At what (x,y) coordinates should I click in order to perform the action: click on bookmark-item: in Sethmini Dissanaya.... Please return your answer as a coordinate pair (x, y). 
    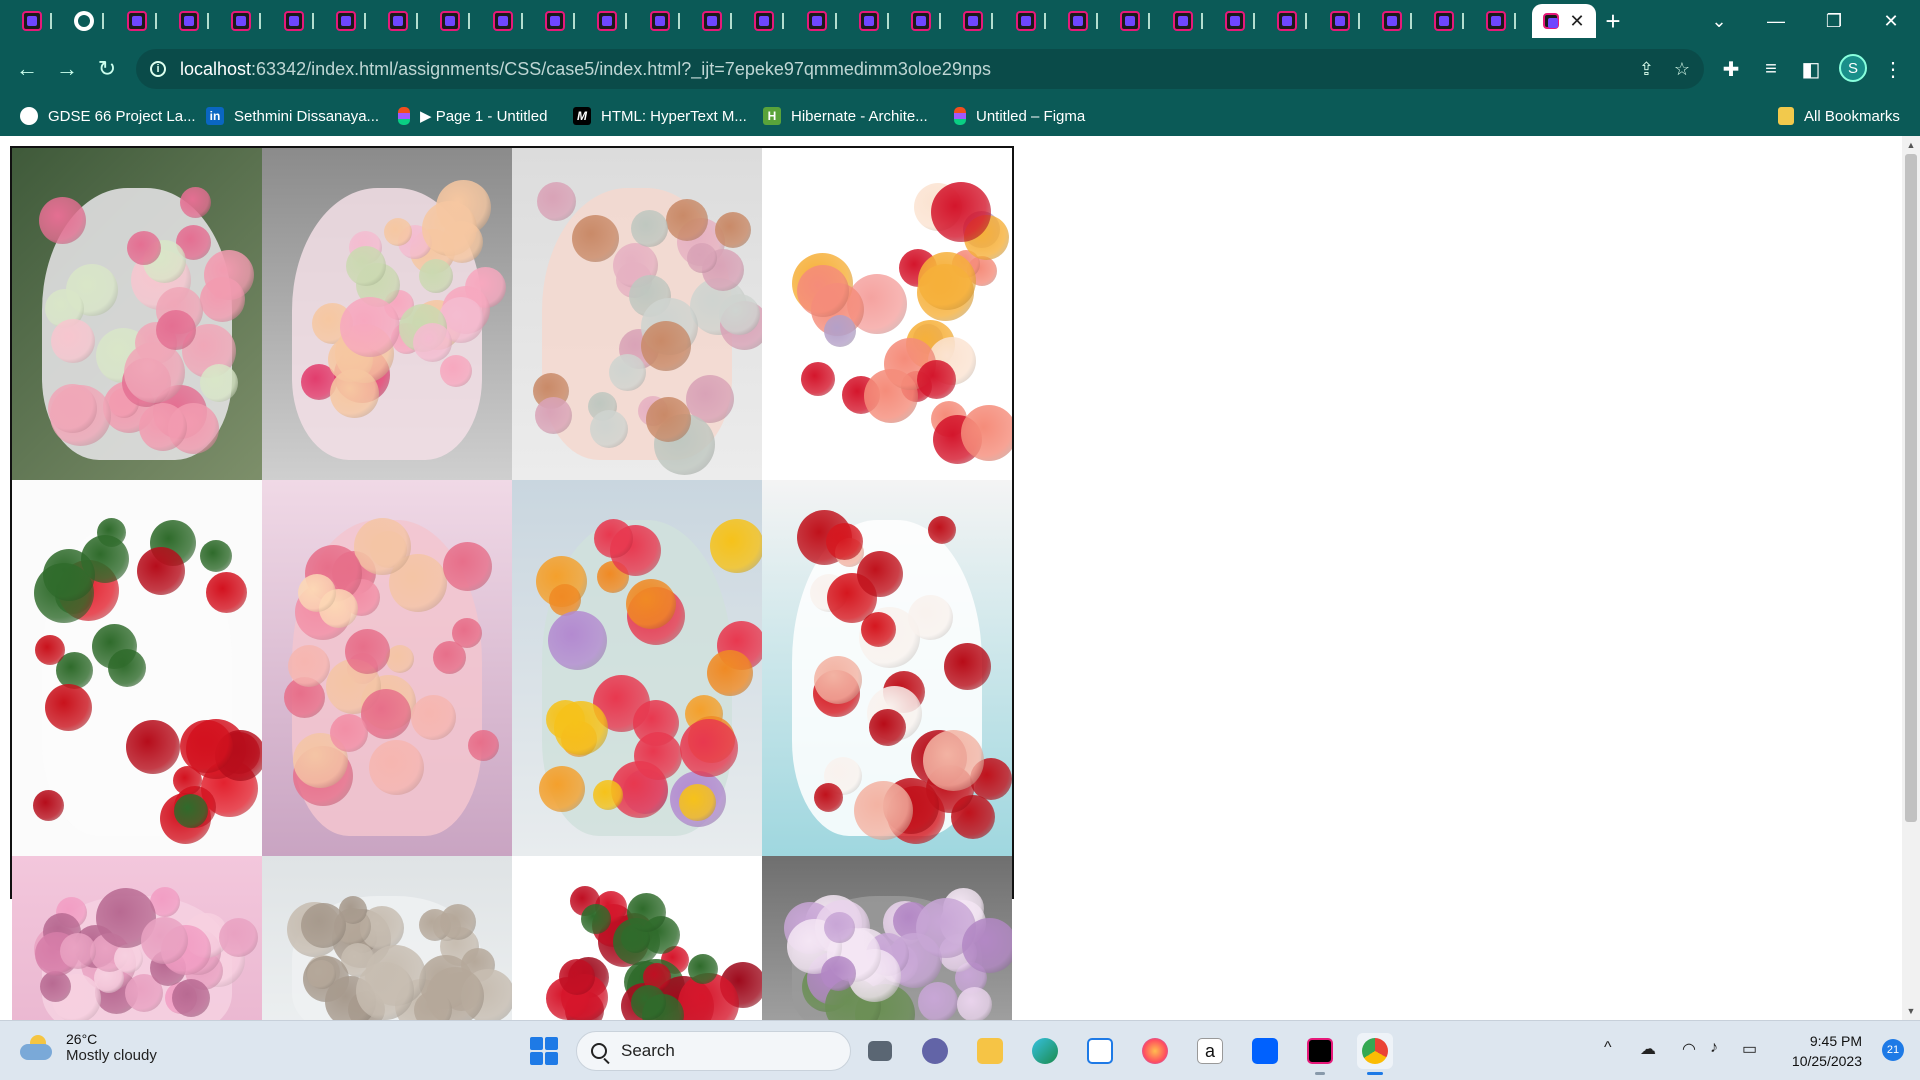
    Looking at the image, I should click on (292, 116).